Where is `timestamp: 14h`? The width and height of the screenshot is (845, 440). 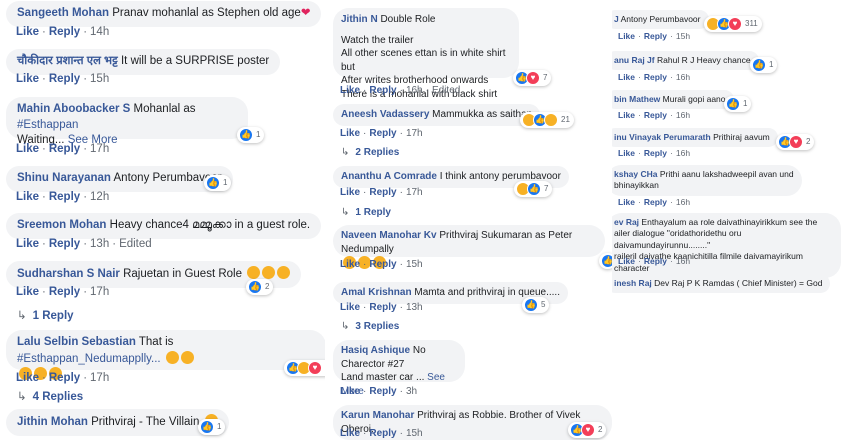 timestamp: 14h is located at coordinates (99, 32).